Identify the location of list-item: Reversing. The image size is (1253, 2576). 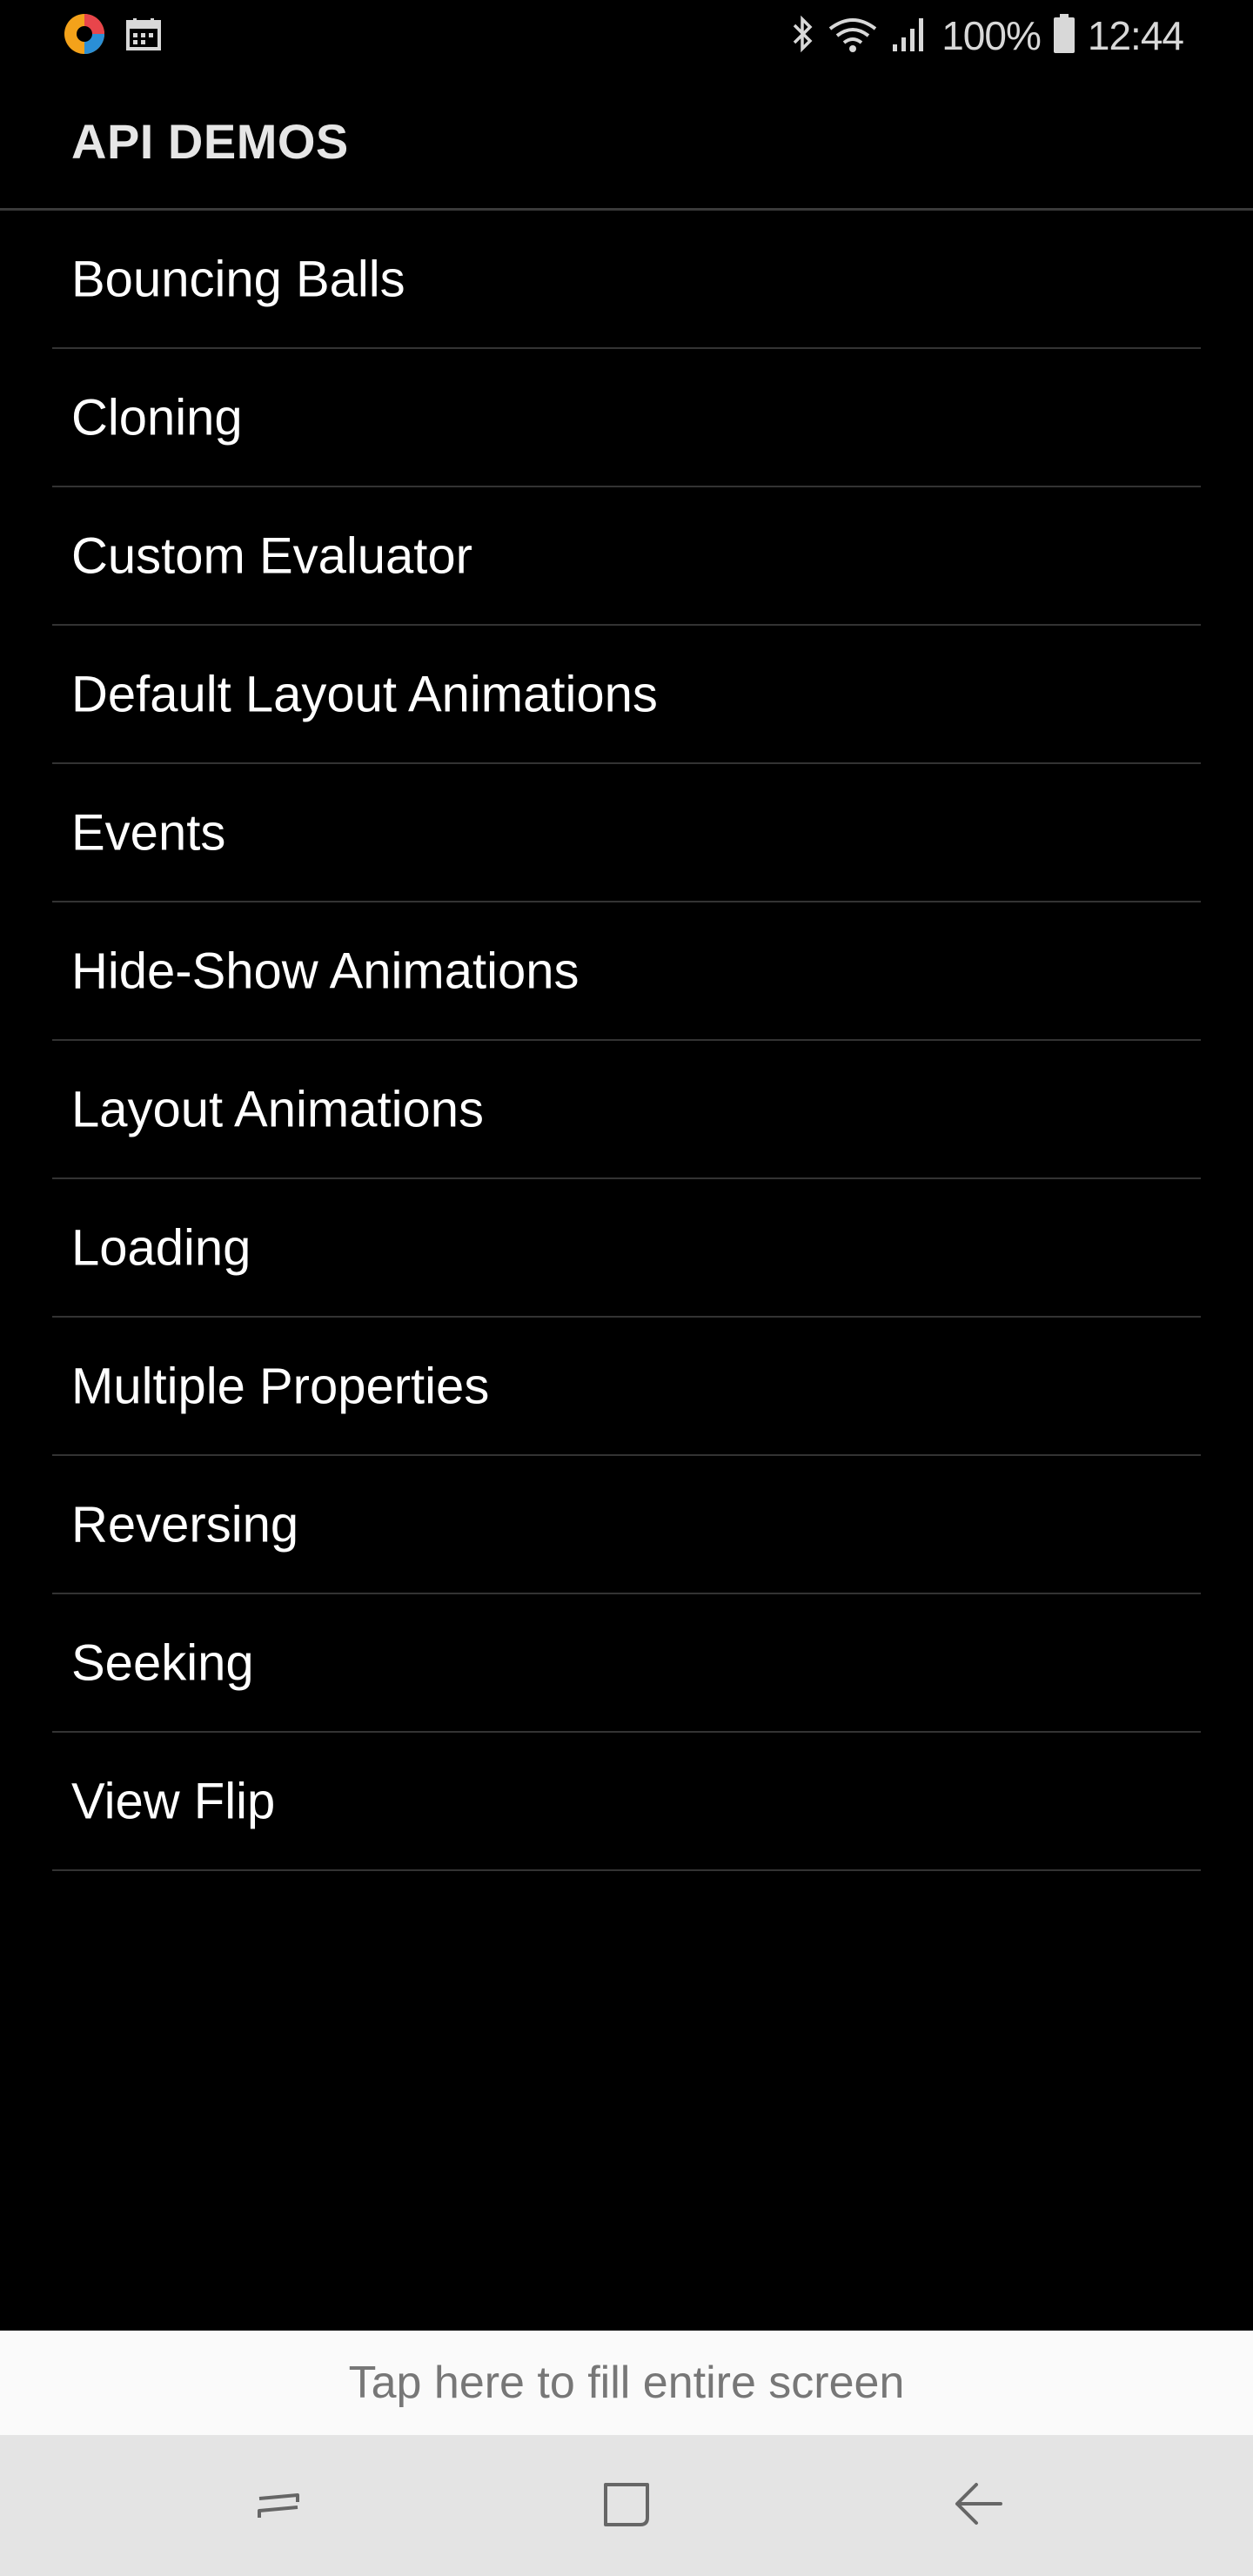
(626, 1525).